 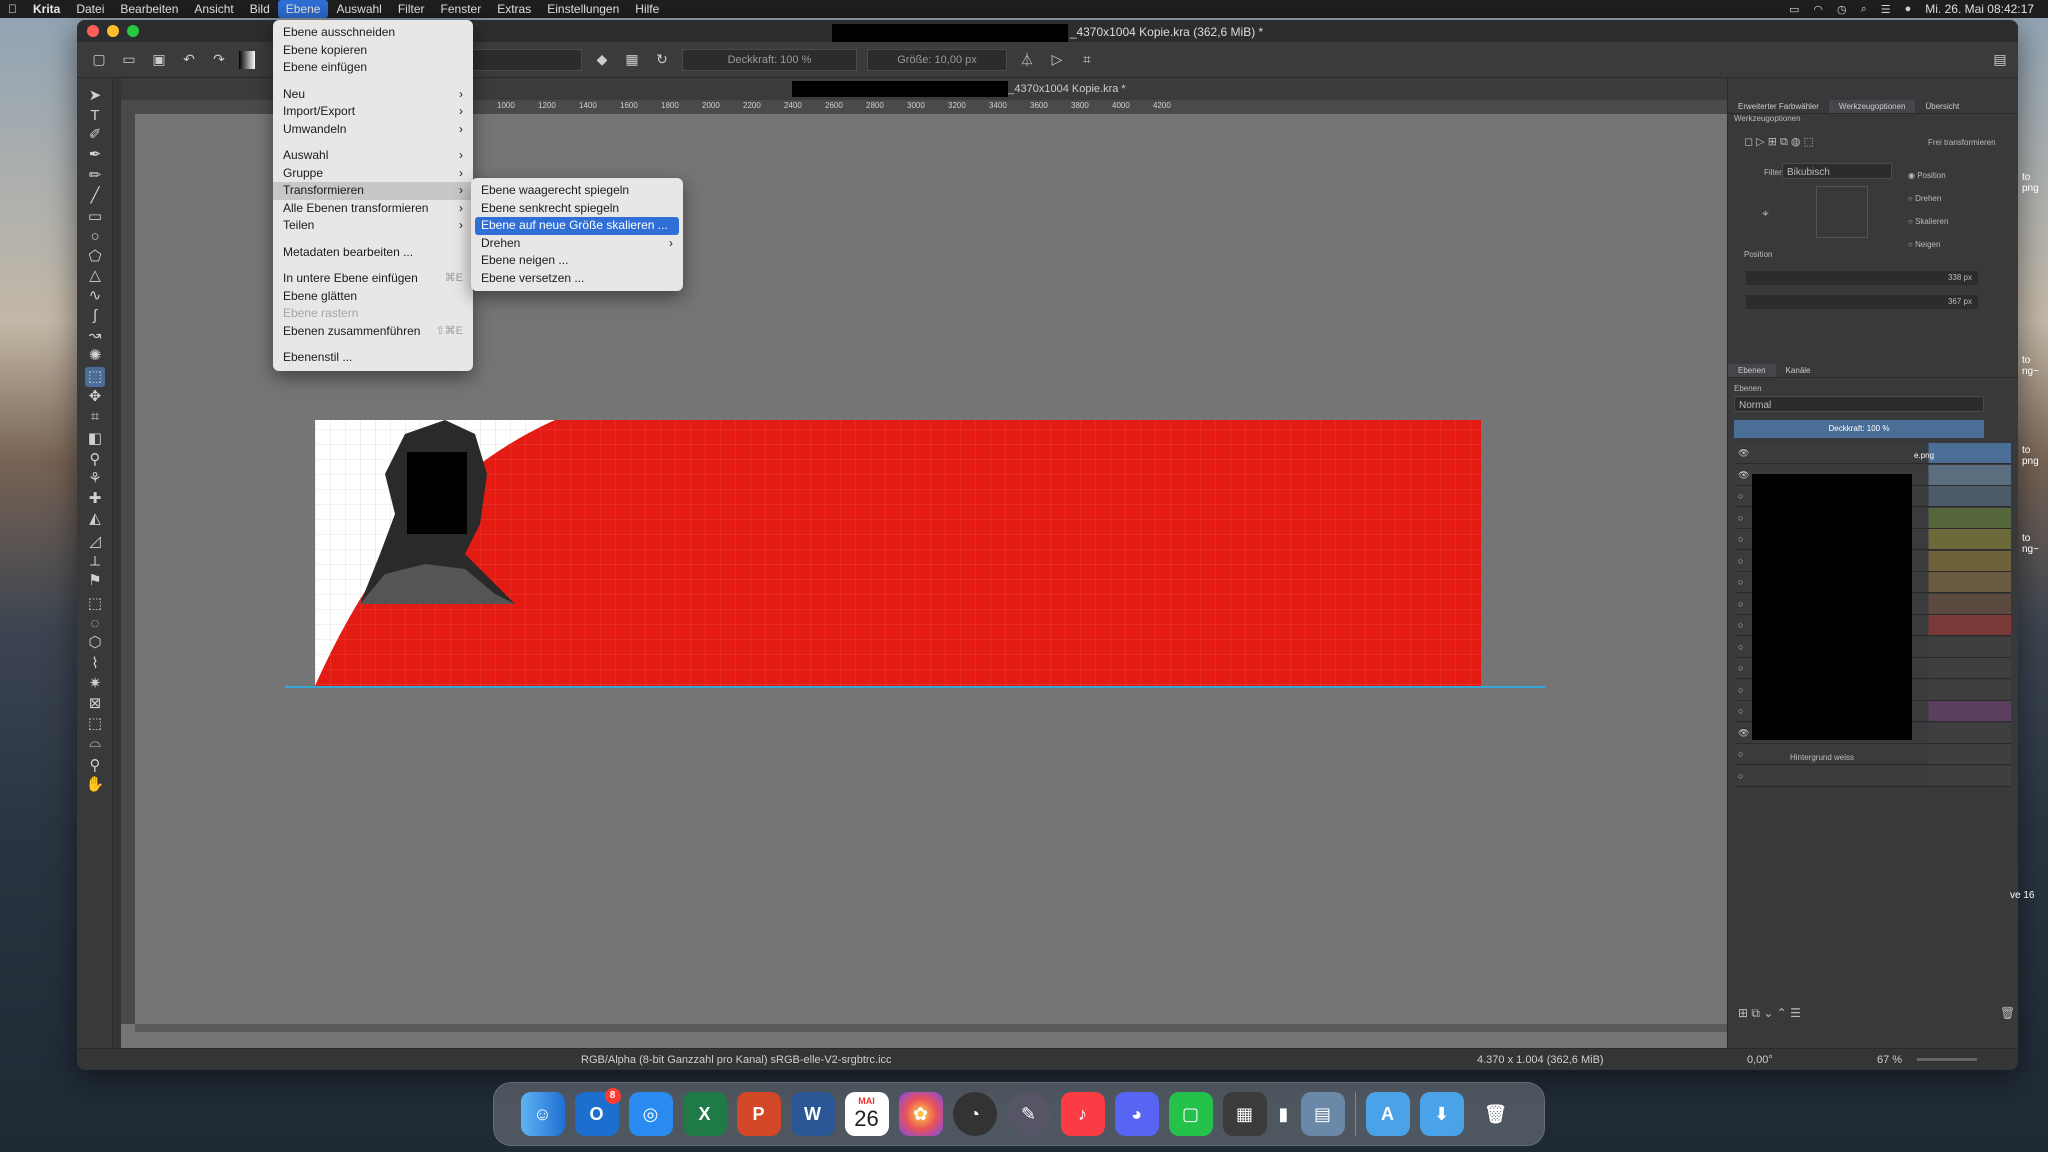 What do you see at coordinates (95, 439) in the screenshot?
I see `gradient-tool-icon: ◧` at bounding box center [95, 439].